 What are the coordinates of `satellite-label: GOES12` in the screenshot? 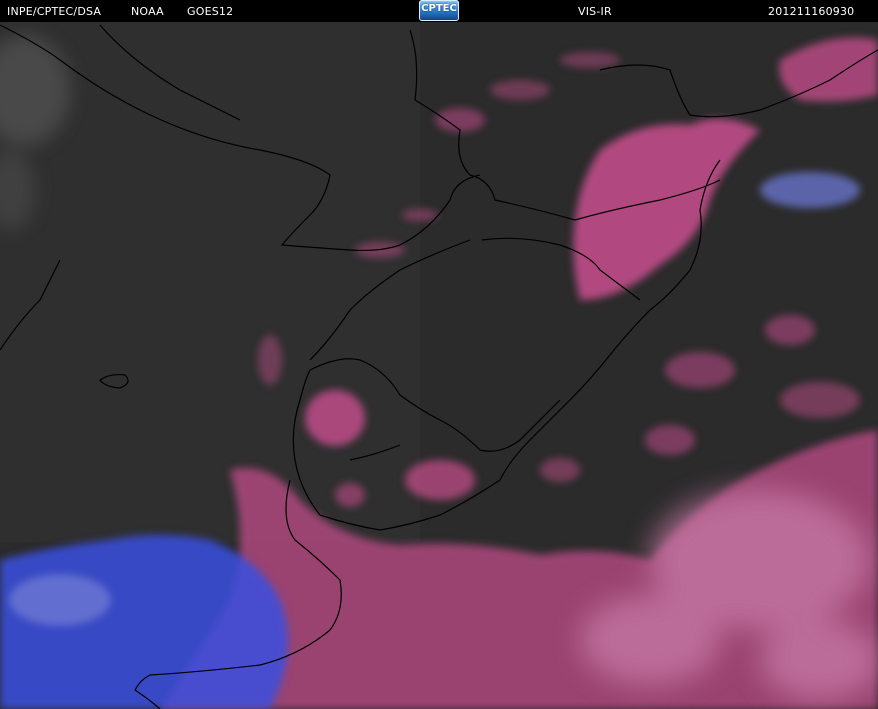 It's located at (210, 11).